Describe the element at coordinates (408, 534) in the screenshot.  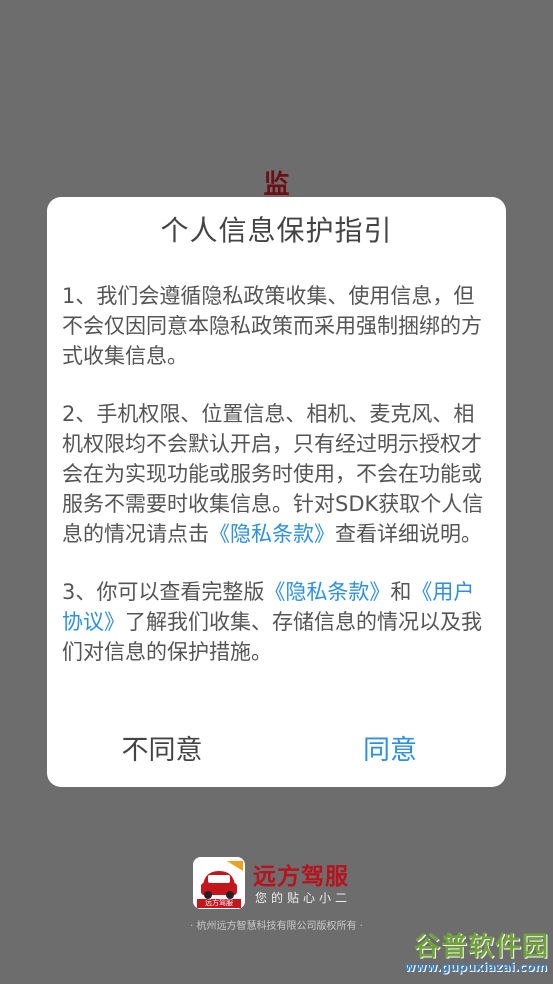
I see `p2-text-after: 查看详细说明。` at that location.